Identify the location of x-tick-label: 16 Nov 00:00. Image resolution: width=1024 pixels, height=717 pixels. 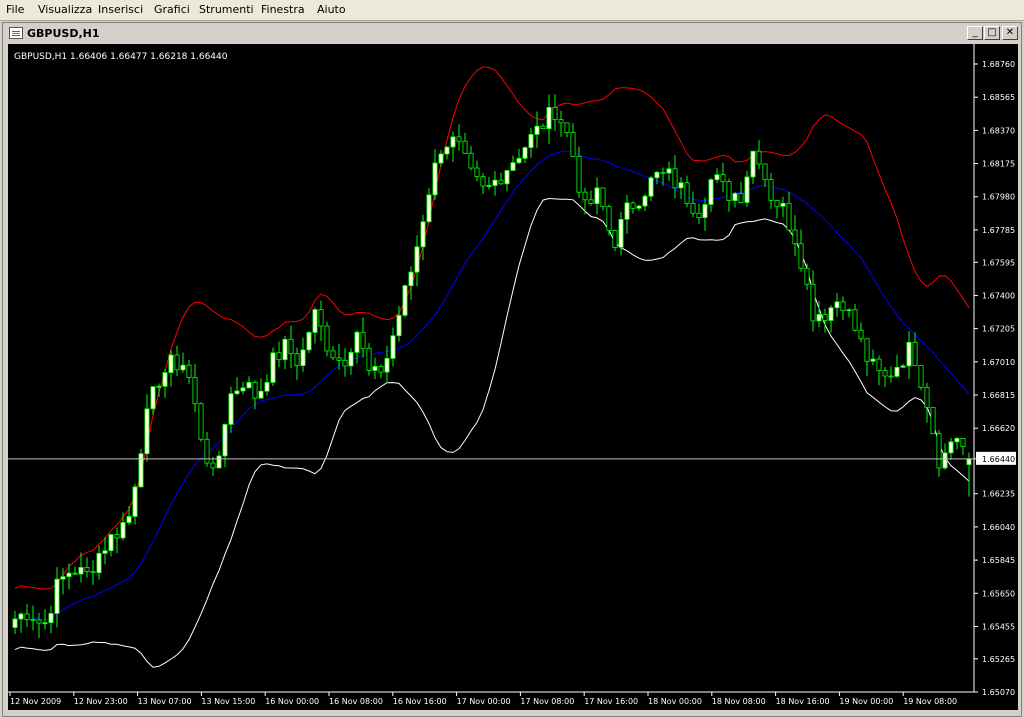
(292, 701).